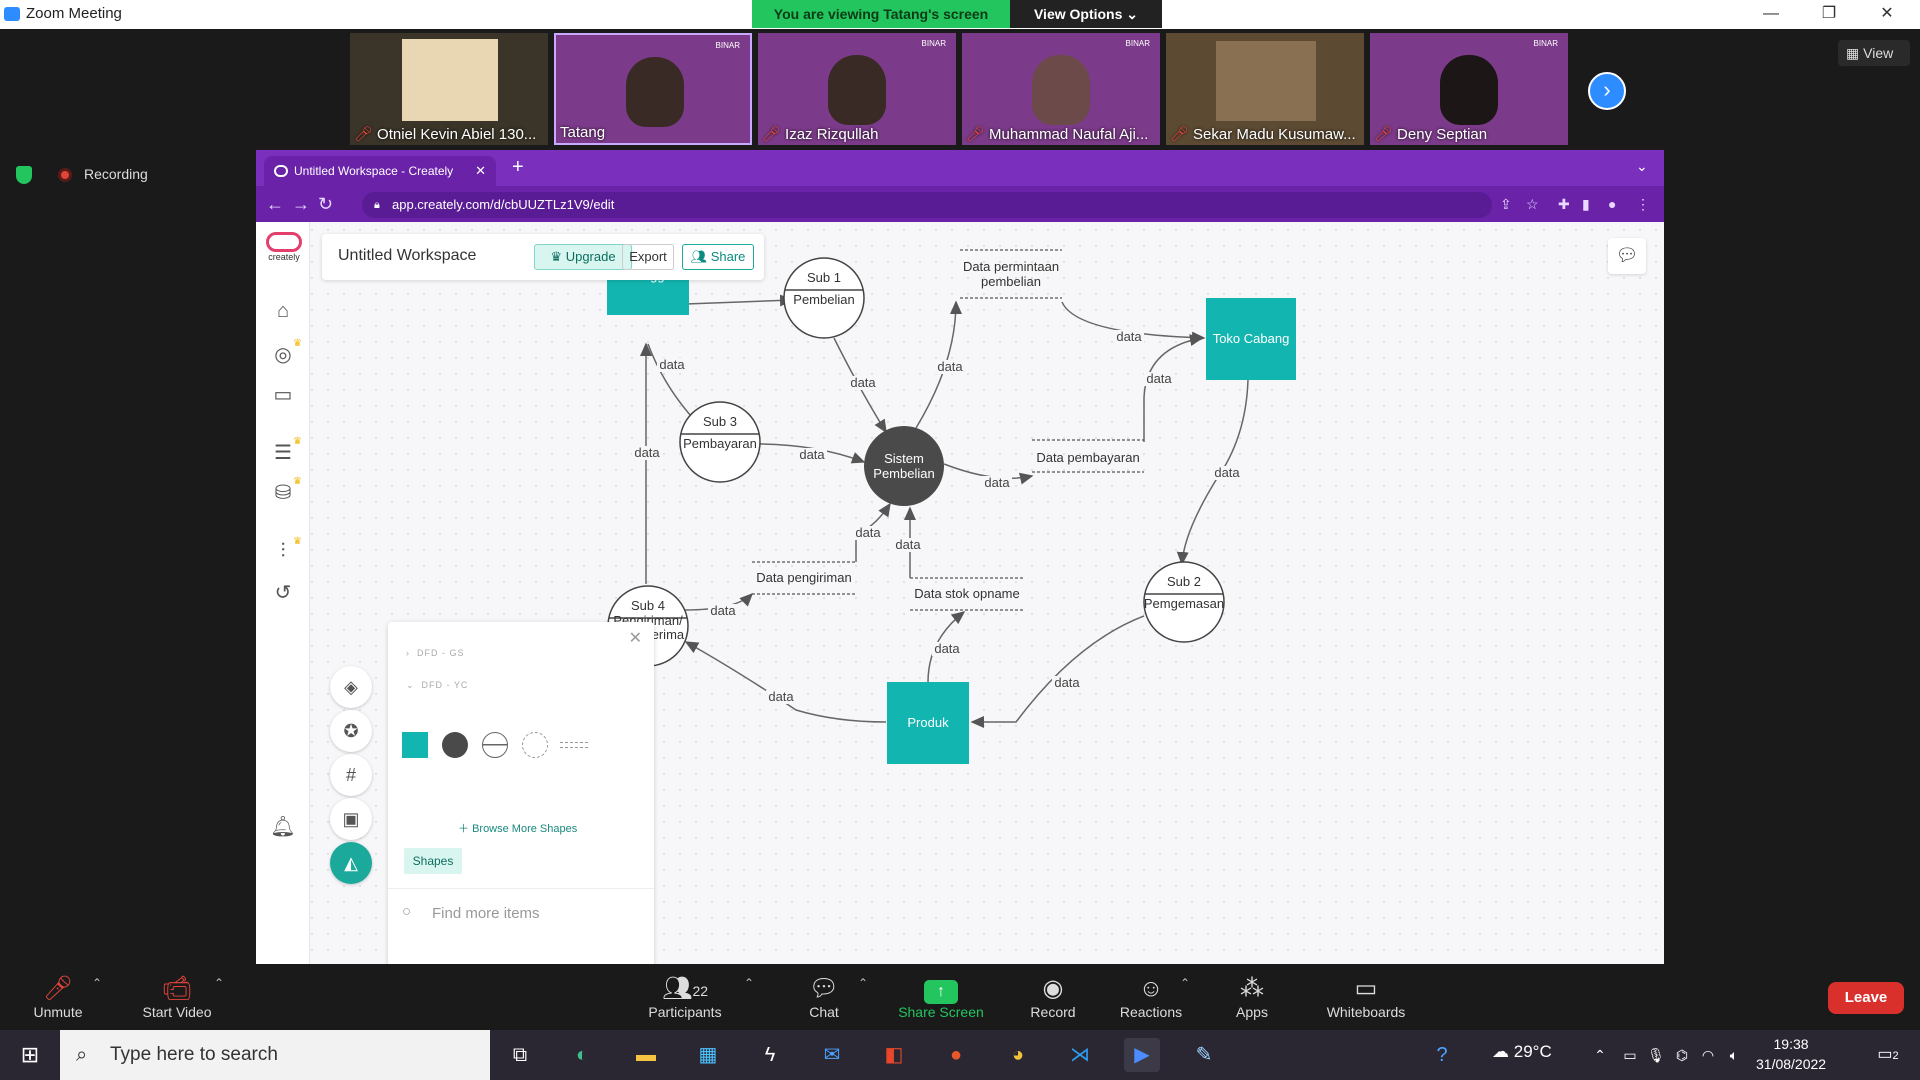  I want to click on shape-group-gs: › DFD - GS, so click(435, 653).